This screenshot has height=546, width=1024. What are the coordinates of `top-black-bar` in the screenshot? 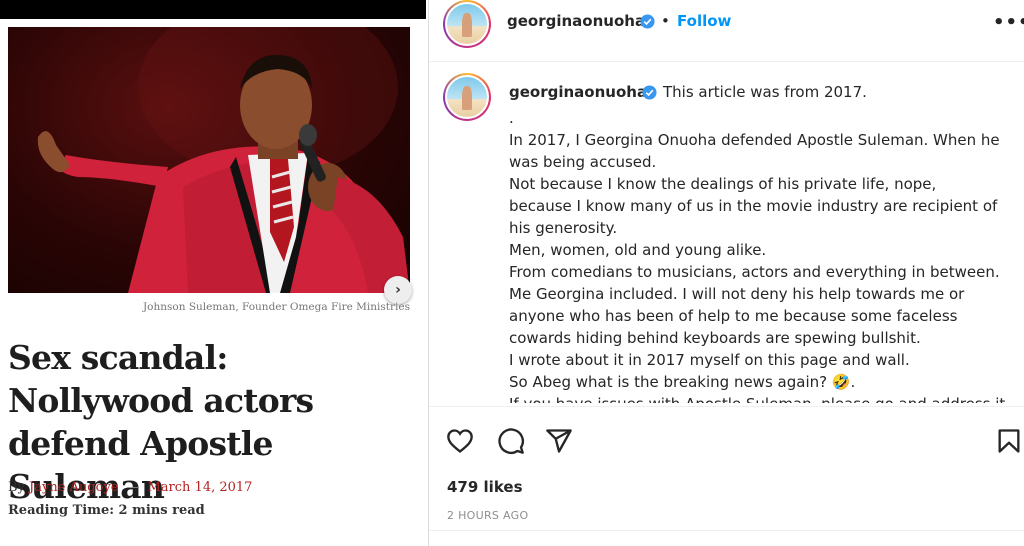 It's located at (213, 9).